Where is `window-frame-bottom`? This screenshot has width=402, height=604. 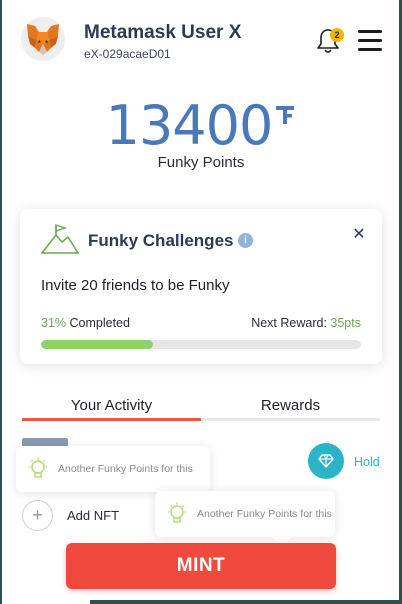 window-frame-bottom is located at coordinates (246, 602).